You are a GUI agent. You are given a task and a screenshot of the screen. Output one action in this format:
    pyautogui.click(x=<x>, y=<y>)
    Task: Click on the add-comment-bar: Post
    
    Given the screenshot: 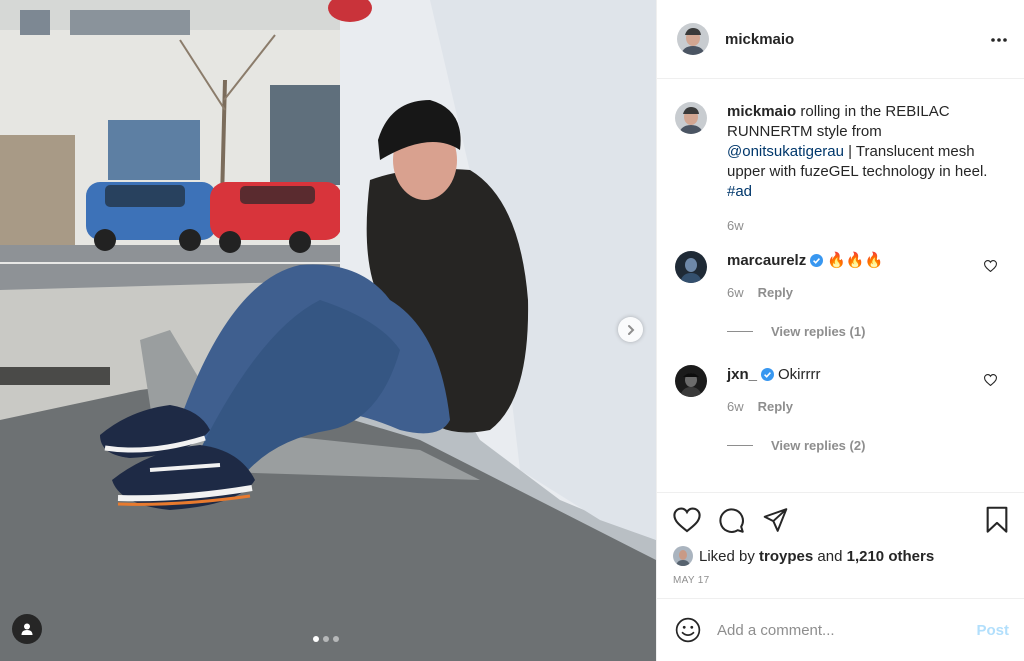 What is the action you would take?
    pyautogui.click(x=840, y=629)
    